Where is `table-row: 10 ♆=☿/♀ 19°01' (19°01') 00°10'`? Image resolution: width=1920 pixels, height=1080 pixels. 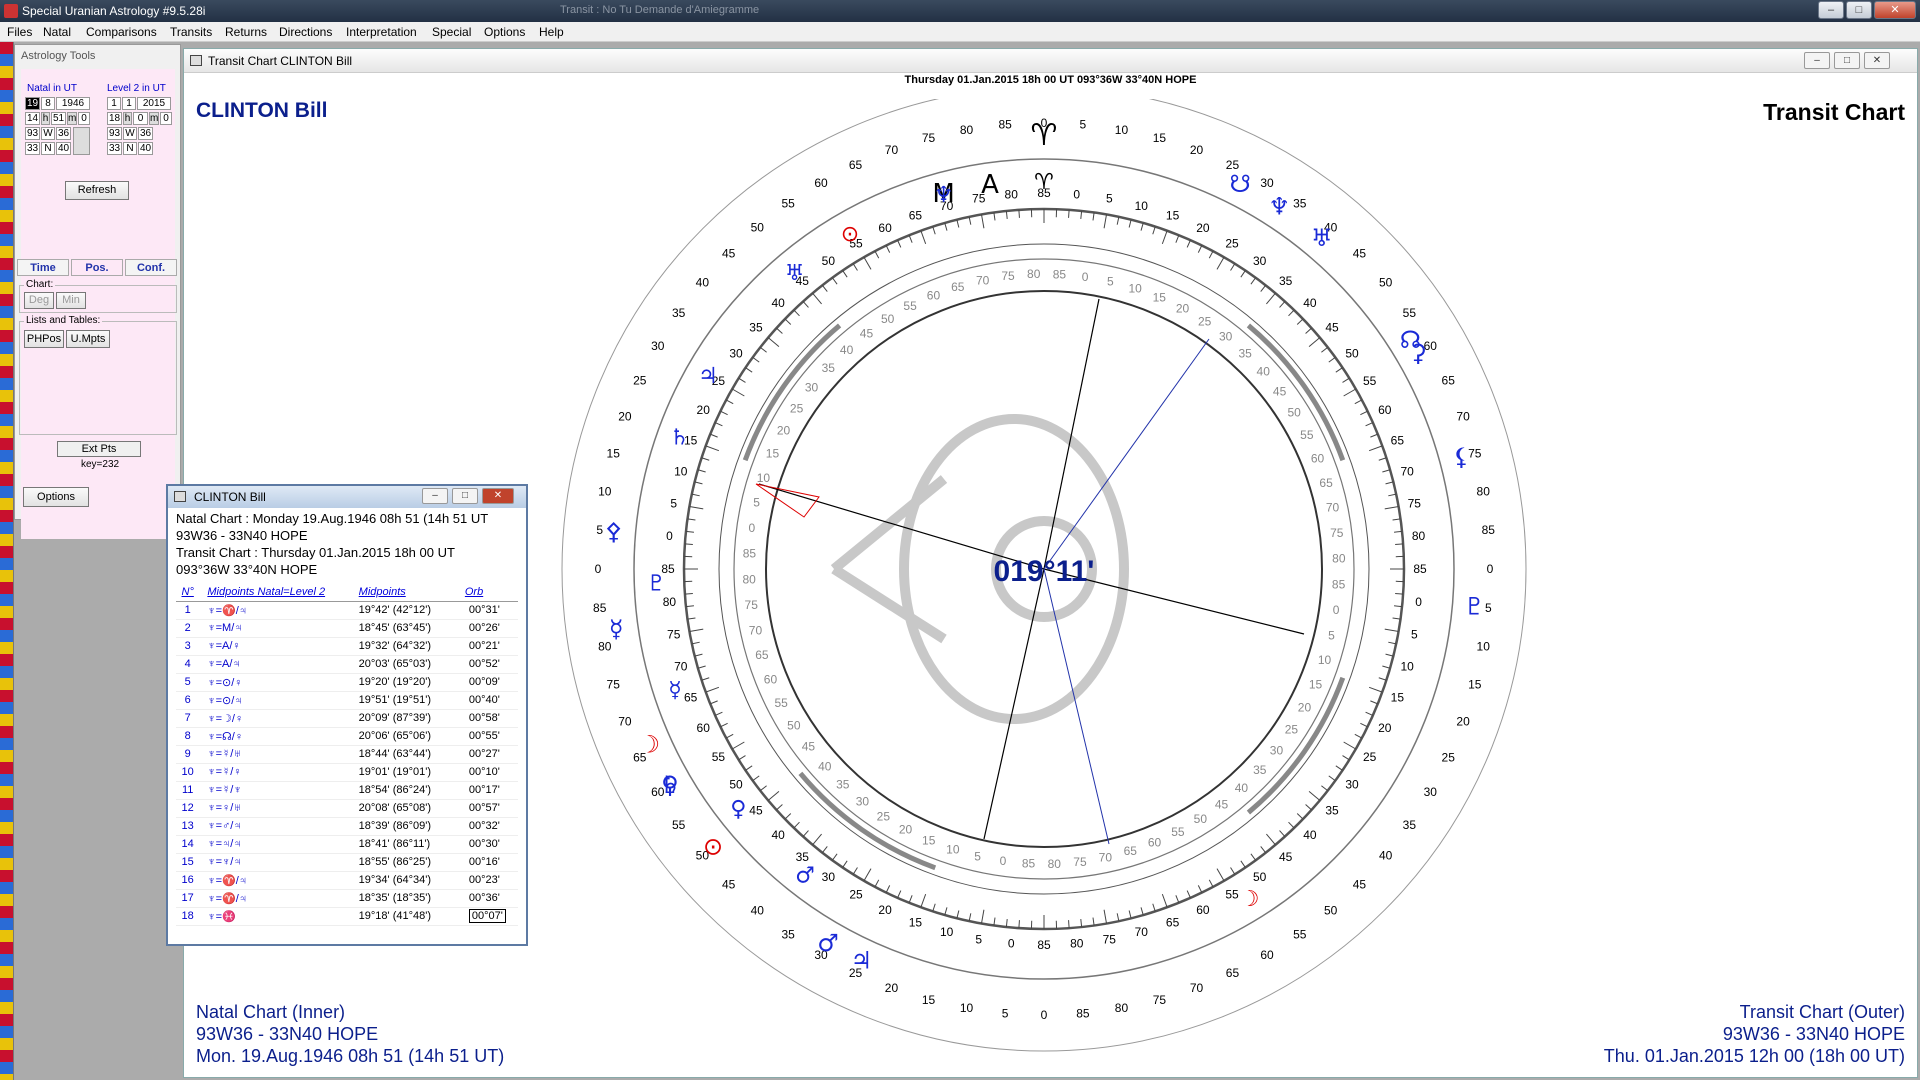 table-row: 10 ♆=☿/♀ 19°01' (19°01') 00°10' is located at coordinates (347, 772).